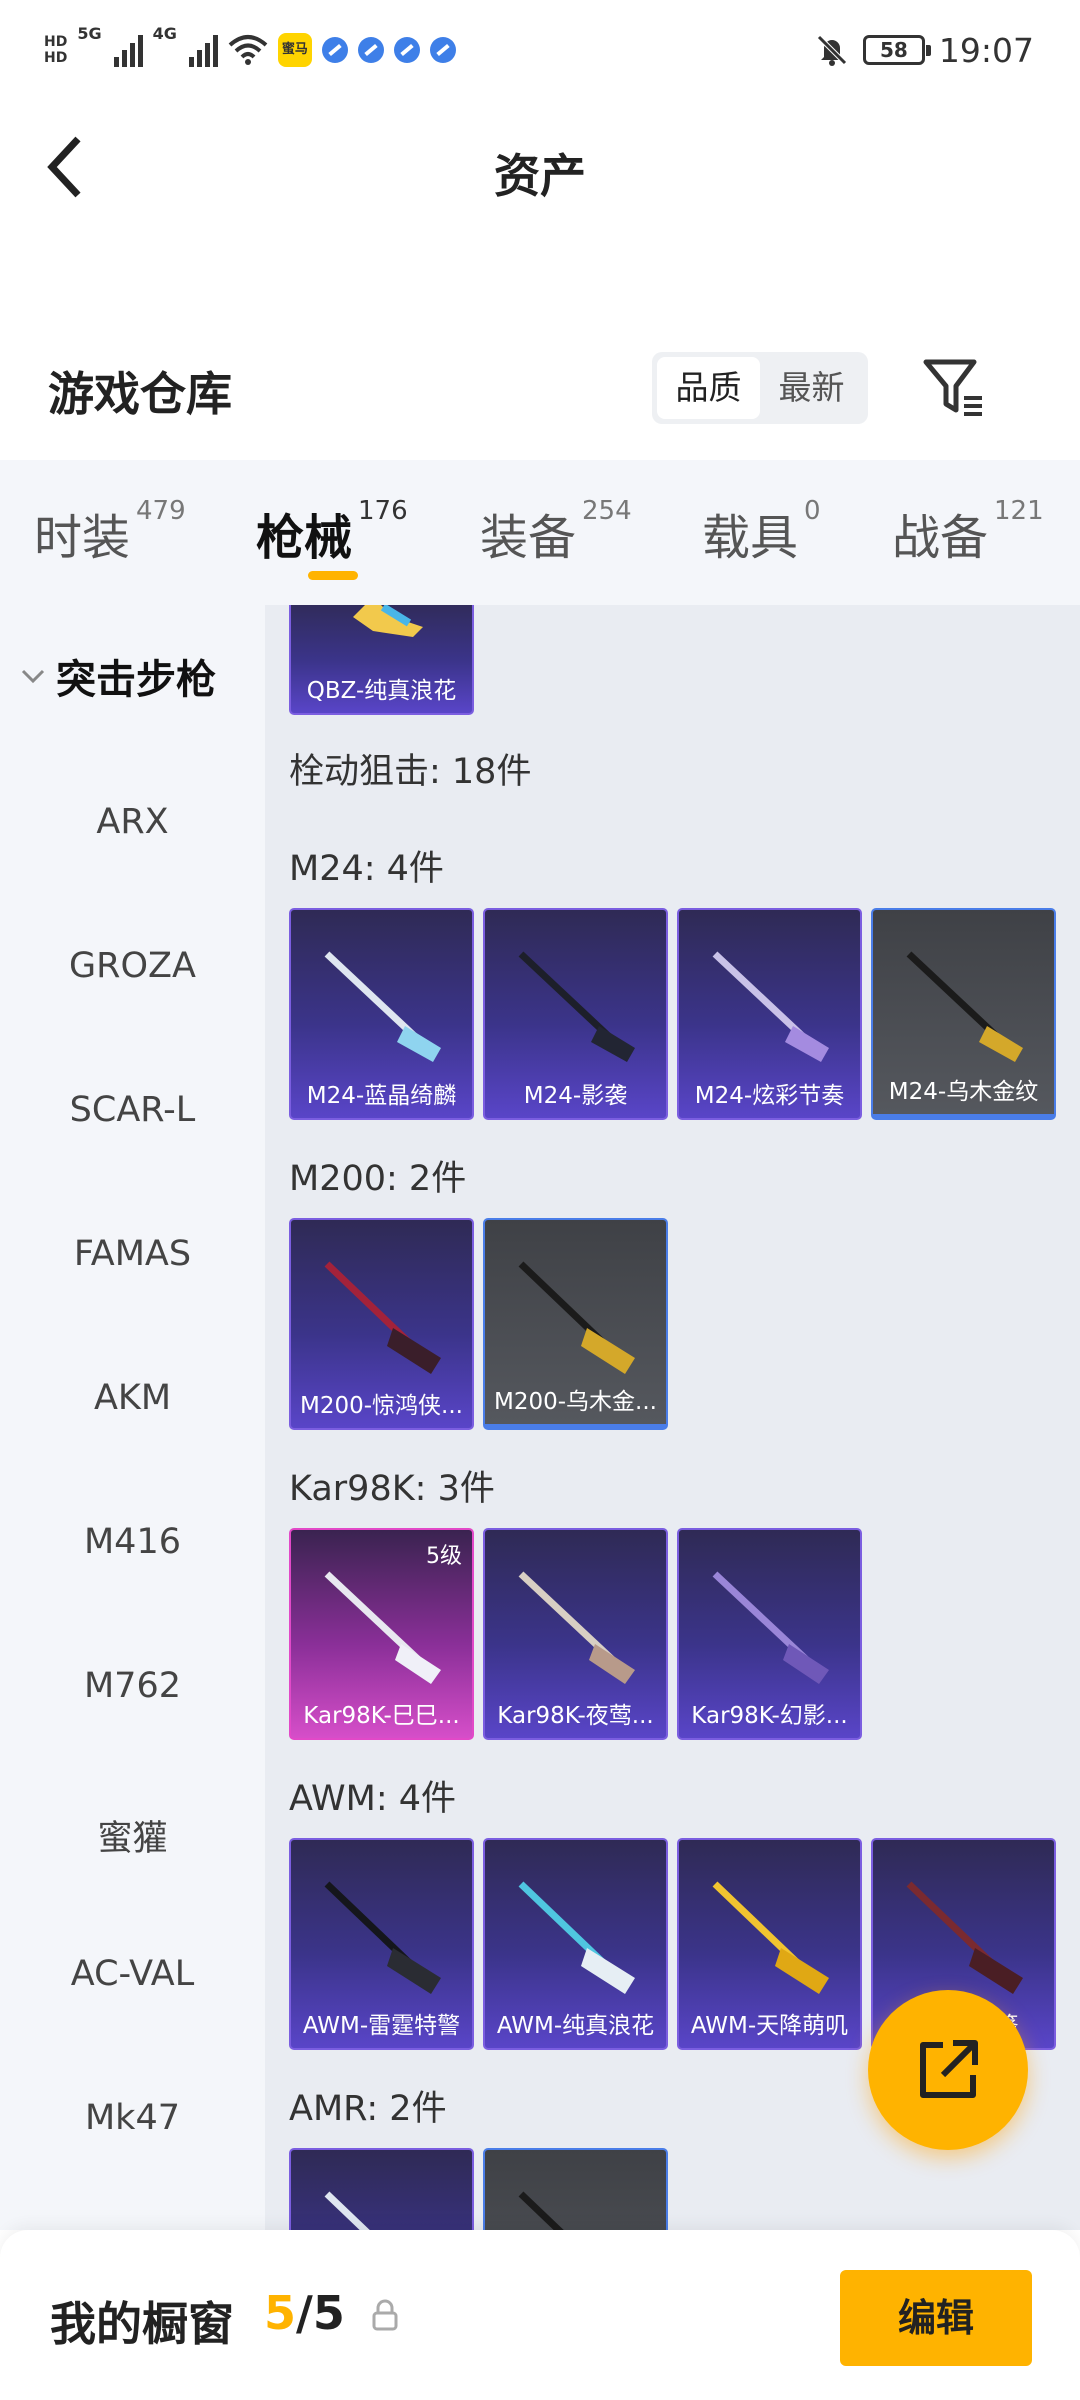 Image resolution: width=1080 pixels, height=2400 pixels. I want to click on app-header: 资产, so click(540, 170).